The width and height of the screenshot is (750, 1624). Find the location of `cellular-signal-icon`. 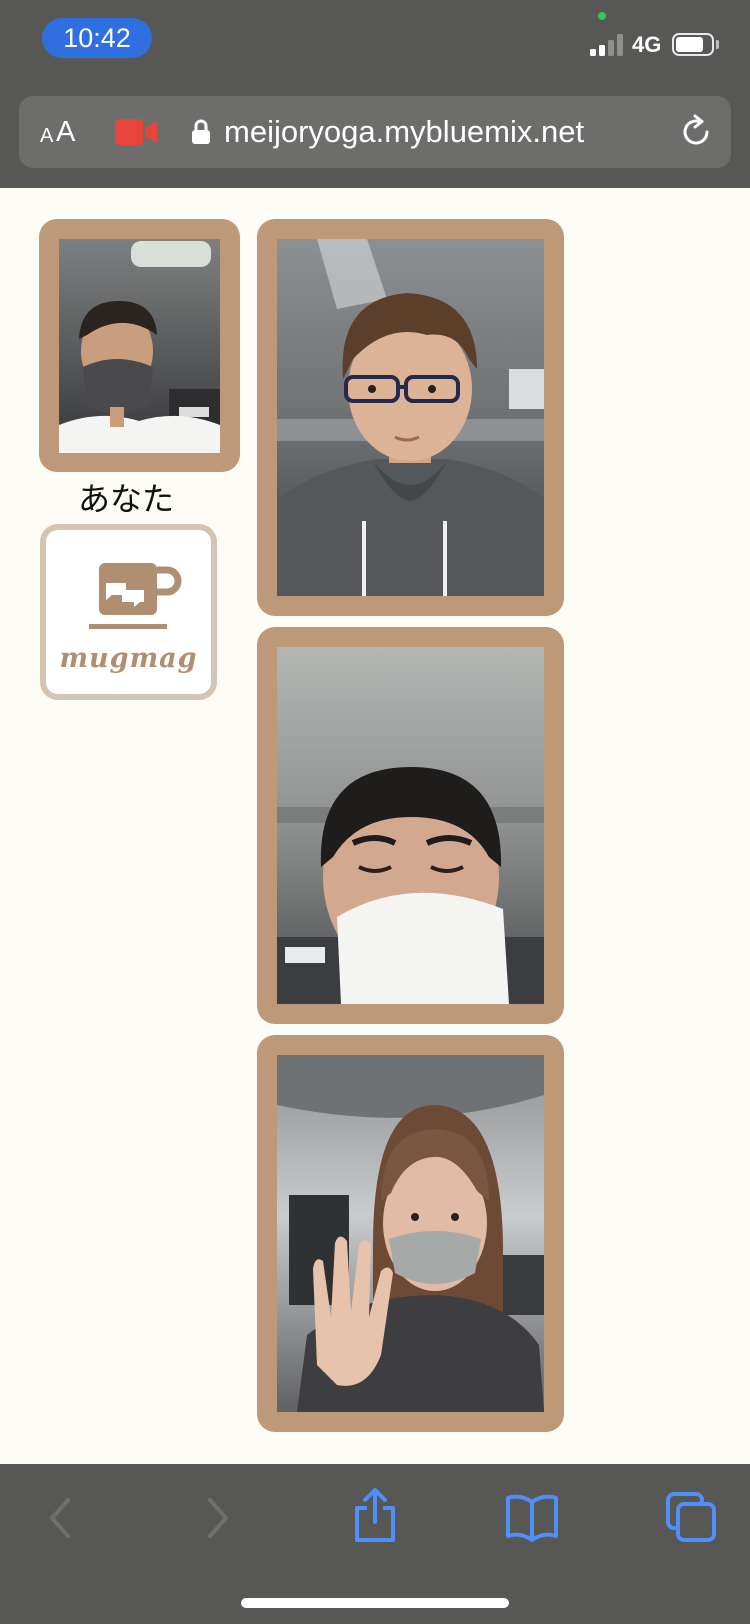

cellular-signal-icon is located at coordinates (608, 45).